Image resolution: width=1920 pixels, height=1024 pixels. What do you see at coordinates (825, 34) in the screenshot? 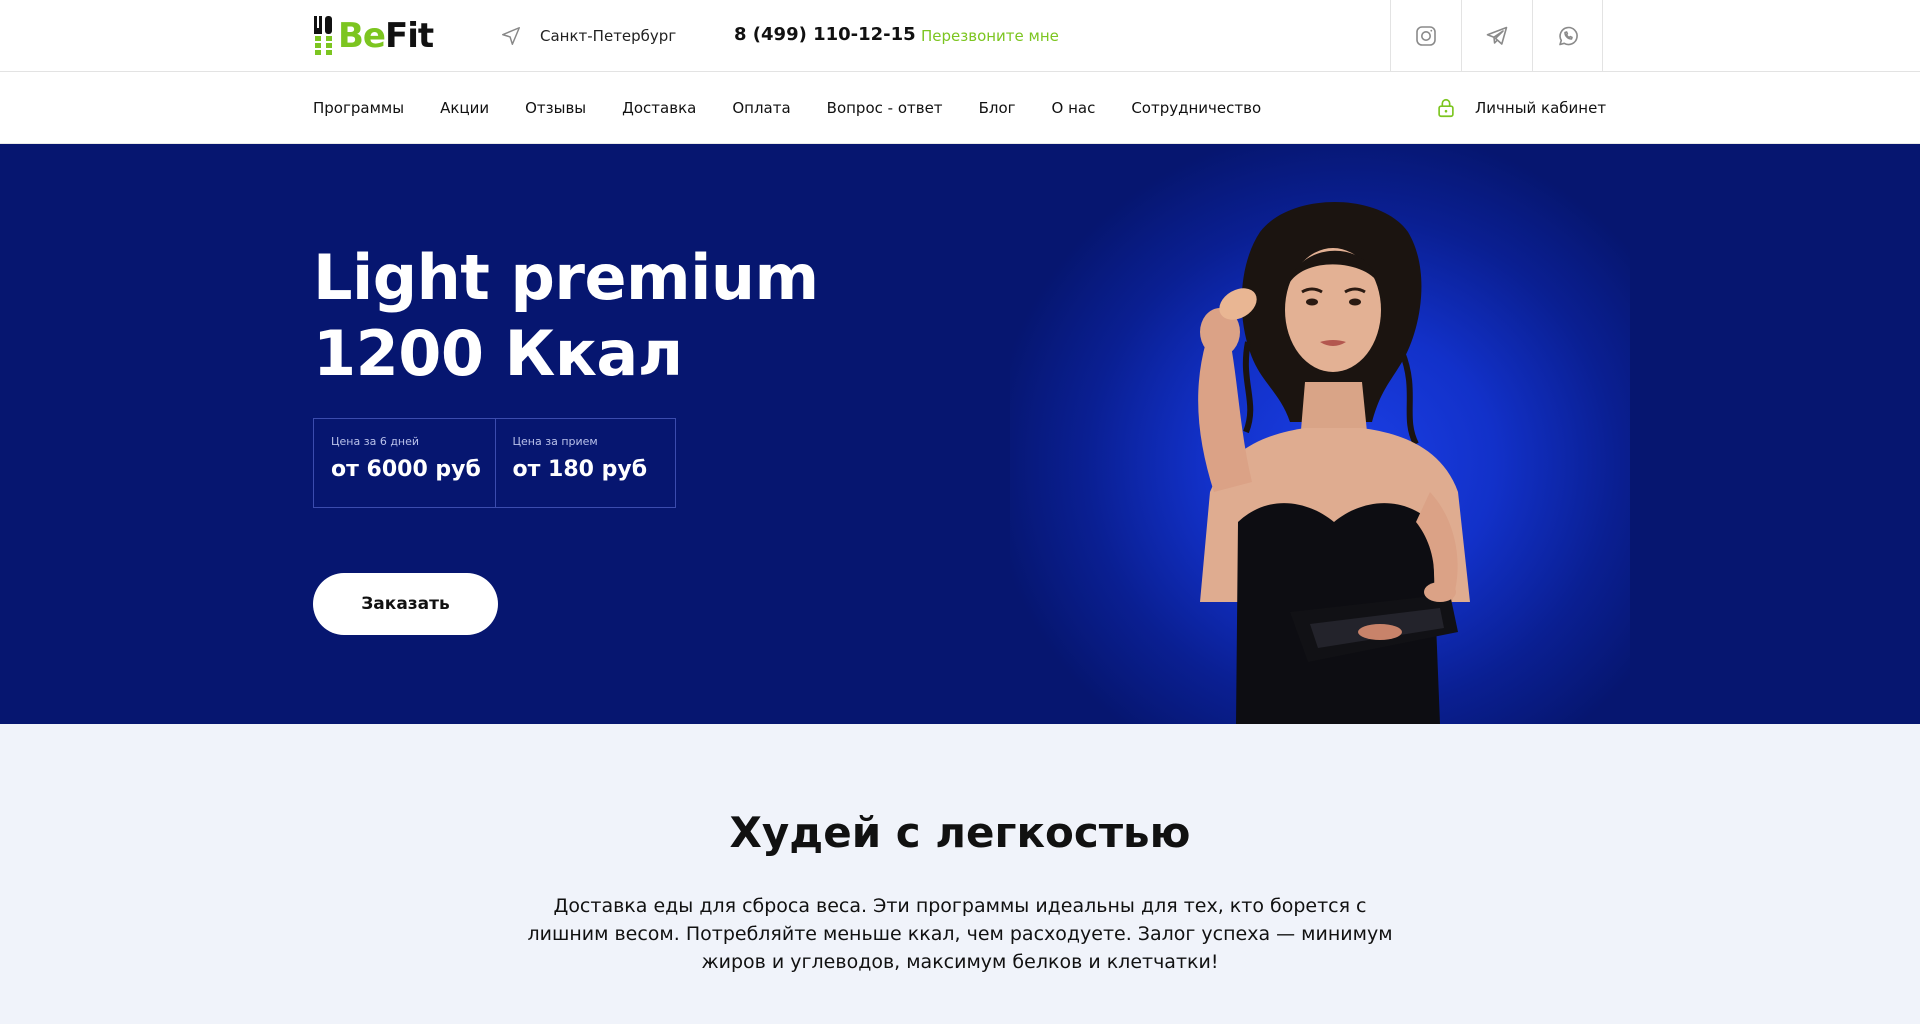
I see `phone-number: 8 (499) 110-12-15` at bounding box center [825, 34].